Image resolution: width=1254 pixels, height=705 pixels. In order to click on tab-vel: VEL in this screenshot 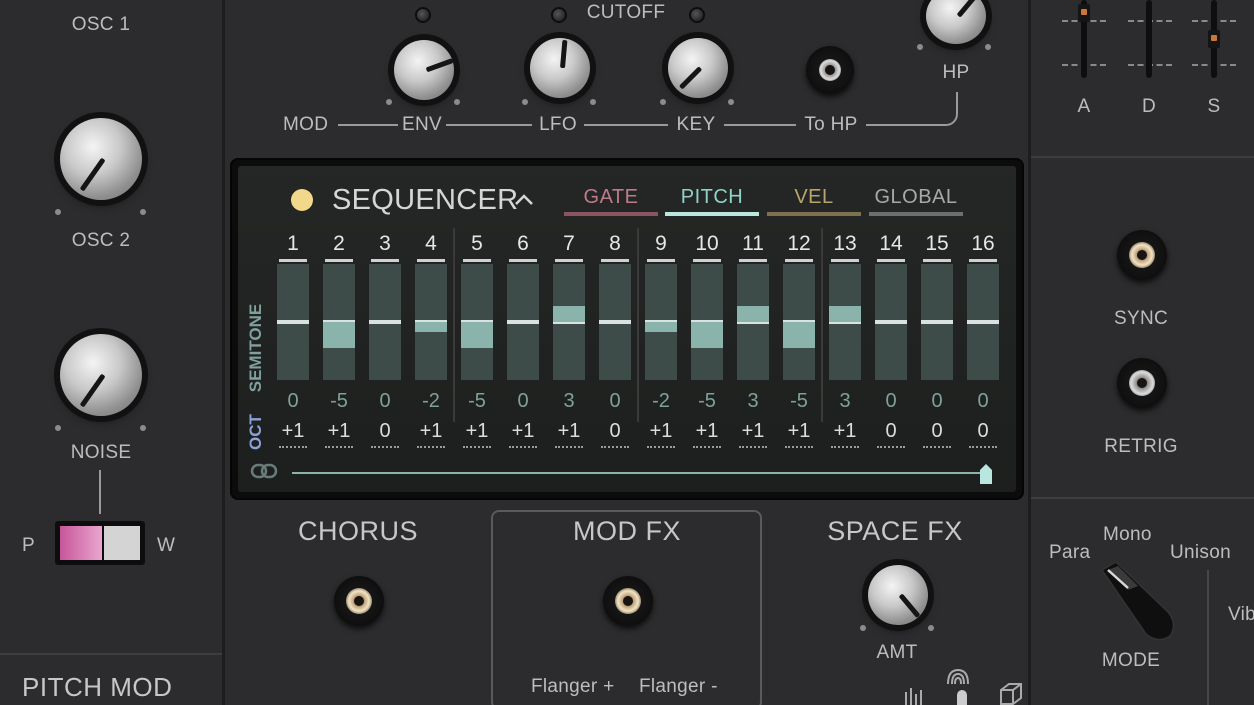, I will do `click(814, 201)`.